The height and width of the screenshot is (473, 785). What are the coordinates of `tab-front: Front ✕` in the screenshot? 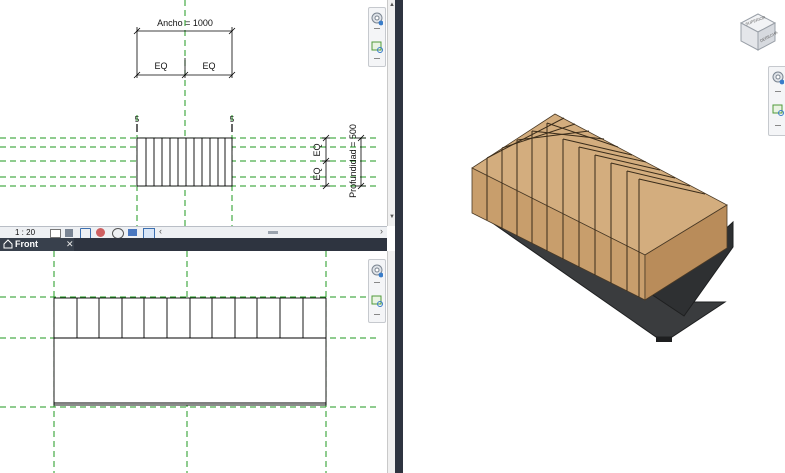 It's located at (37, 244).